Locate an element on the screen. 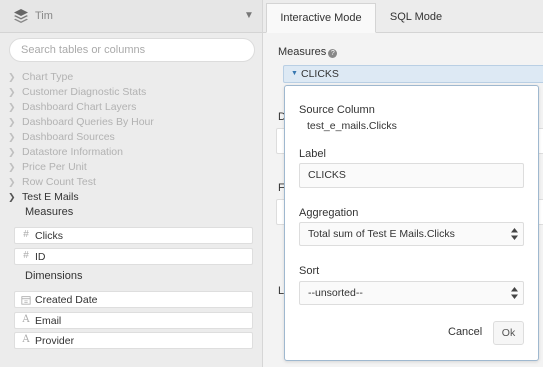 Image resolution: width=543 pixels, height=367 pixels. measures-heading: Measures is located at coordinates (49, 212).